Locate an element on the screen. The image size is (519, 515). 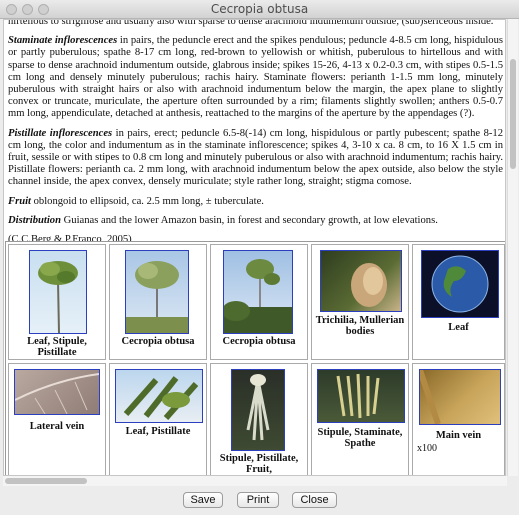
print-button: Print is located at coordinates (258, 500).